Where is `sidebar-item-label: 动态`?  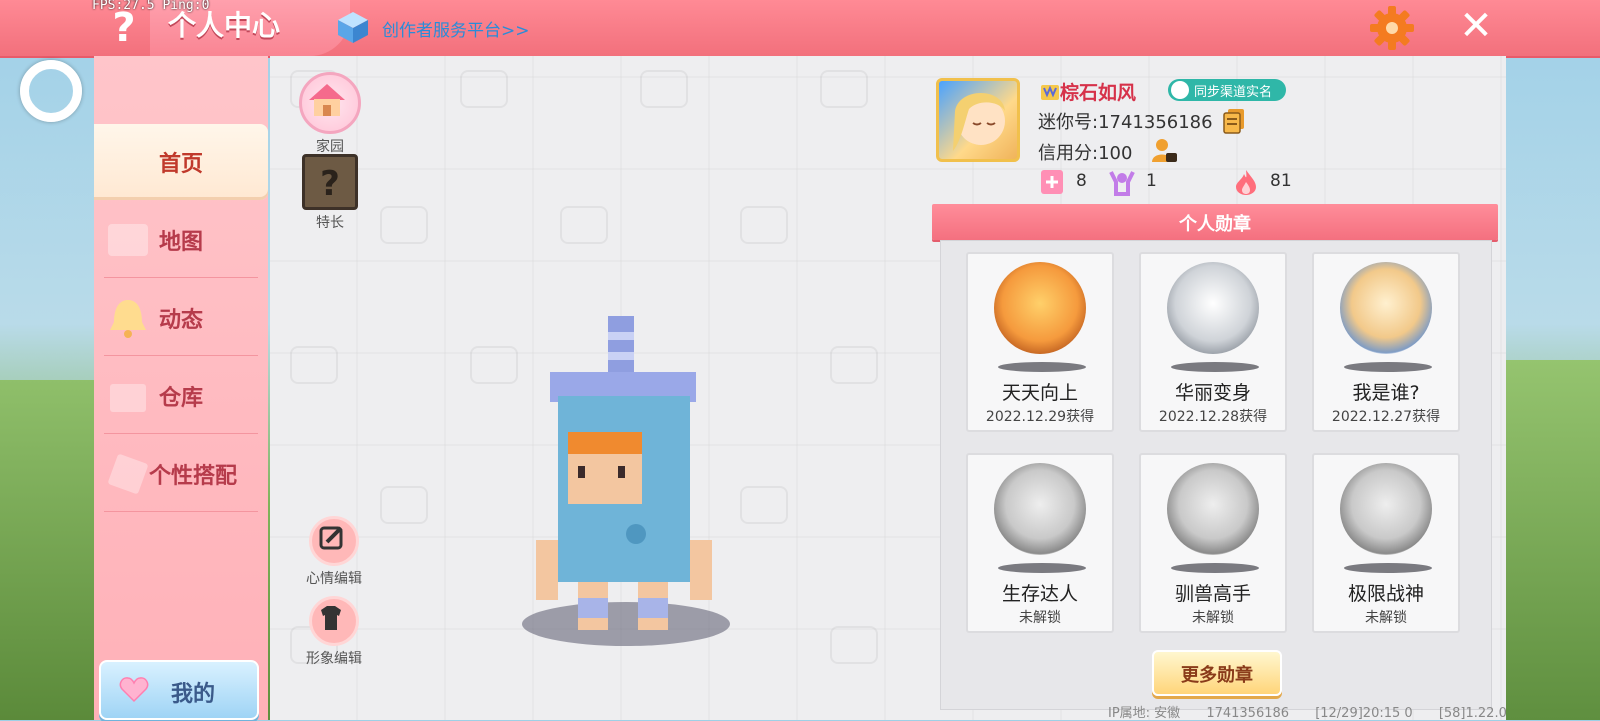 sidebar-item-label: 动态 is located at coordinates (180, 320).